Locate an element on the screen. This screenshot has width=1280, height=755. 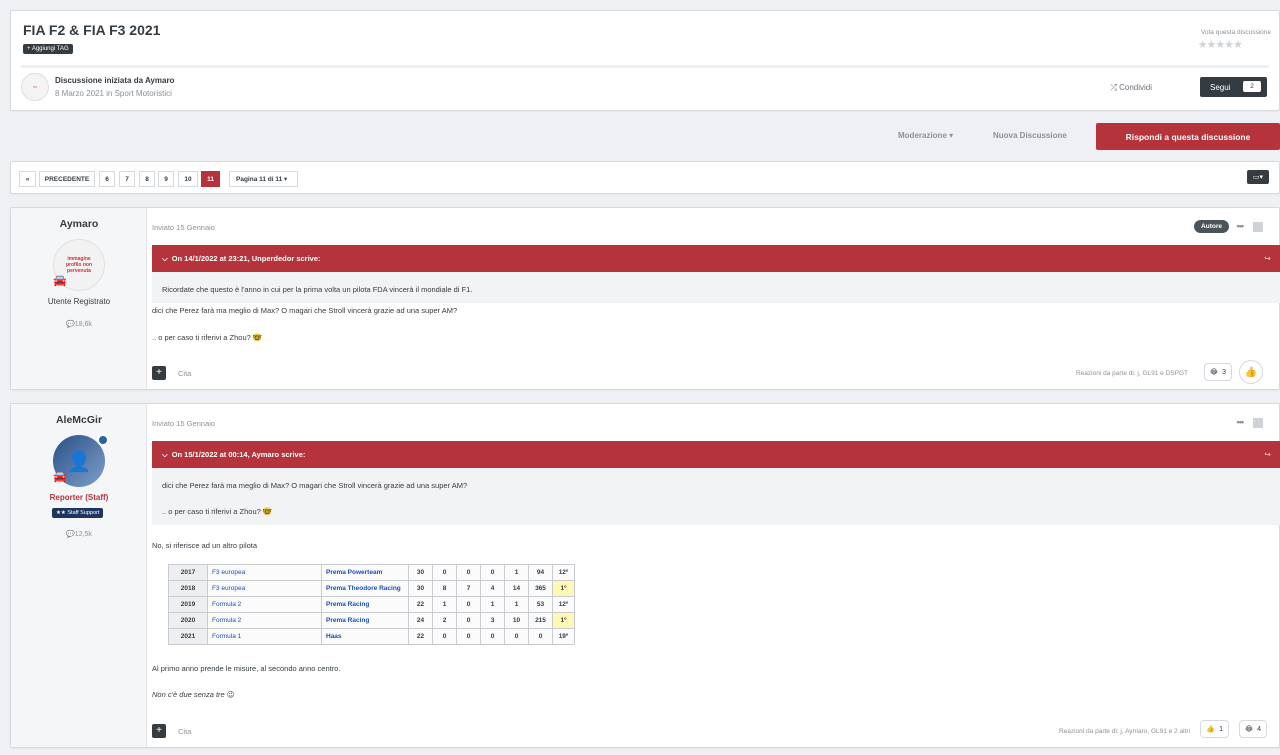
reaction-badge: 👍 1 is located at coordinates (1214, 729).